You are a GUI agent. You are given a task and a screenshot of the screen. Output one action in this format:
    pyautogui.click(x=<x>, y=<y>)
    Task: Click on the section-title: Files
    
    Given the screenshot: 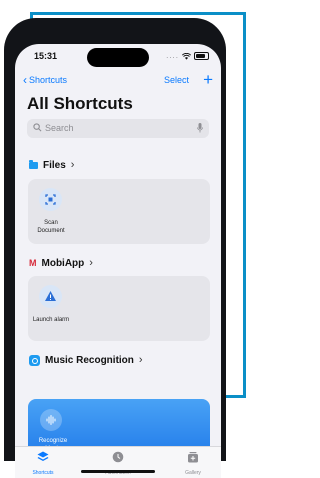 What is the action you would take?
    pyautogui.click(x=54, y=165)
    